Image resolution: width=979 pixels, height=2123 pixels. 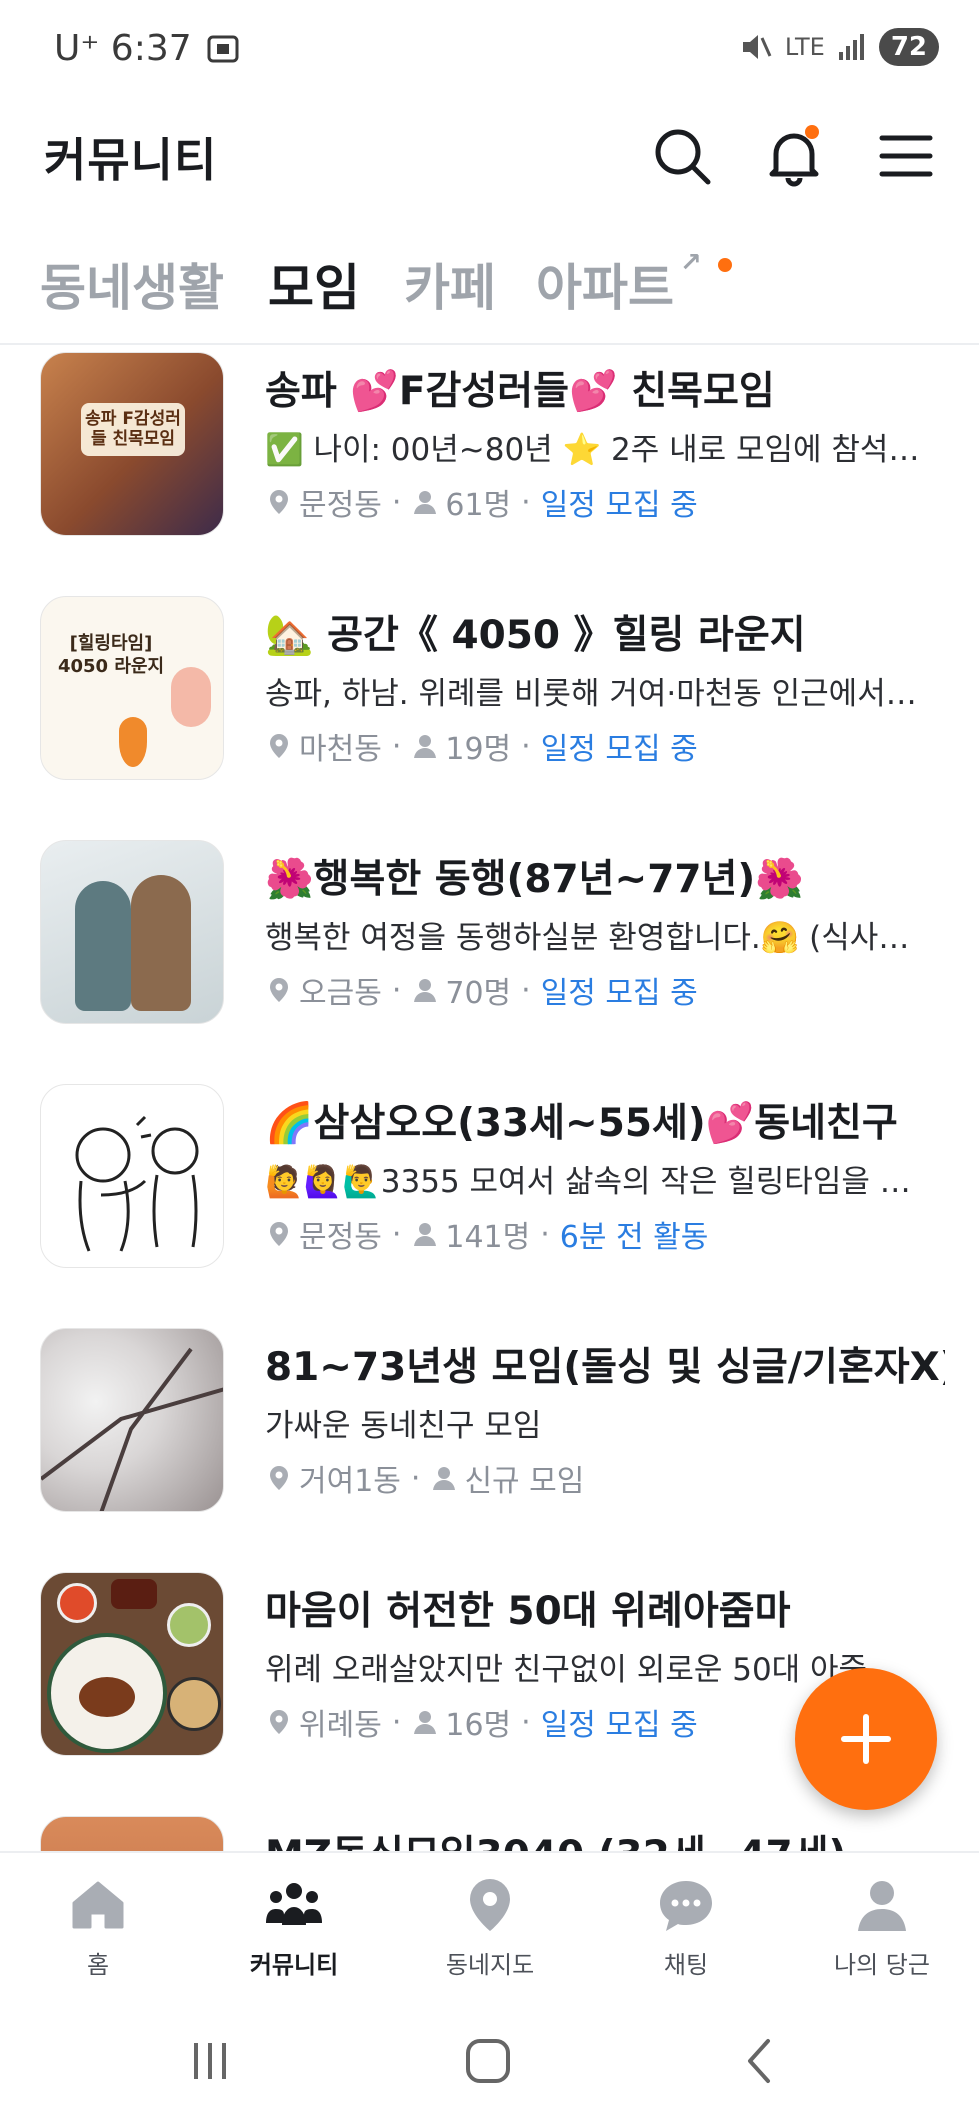 I want to click on group-location: 마천동, so click(x=340, y=749).